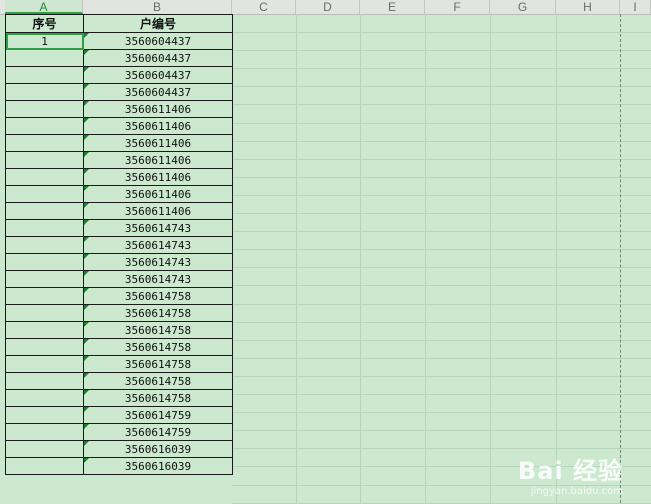 The width and height of the screenshot is (651, 504). Describe the element at coordinates (44, 41) in the screenshot. I see `cell-serial-number: 1` at that location.